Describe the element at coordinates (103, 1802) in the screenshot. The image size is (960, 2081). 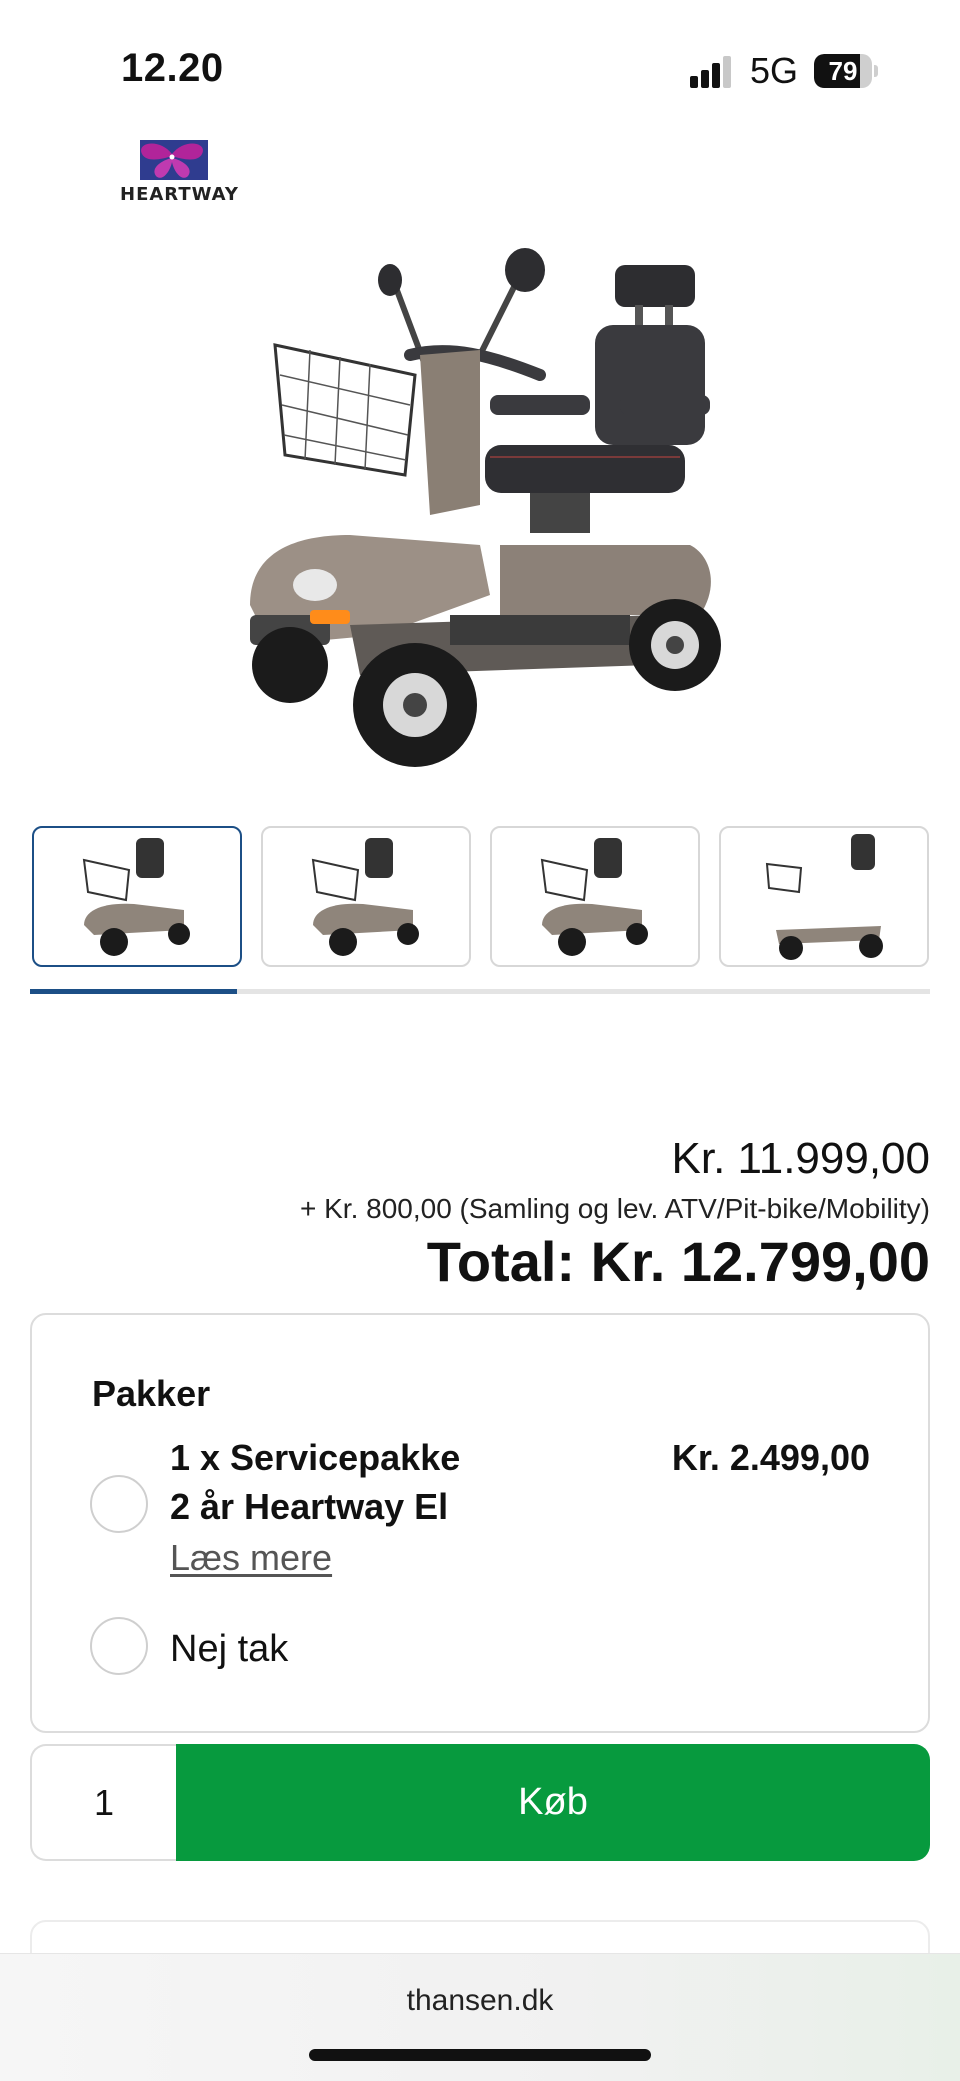
I see `quantity-input: 1` at that location.